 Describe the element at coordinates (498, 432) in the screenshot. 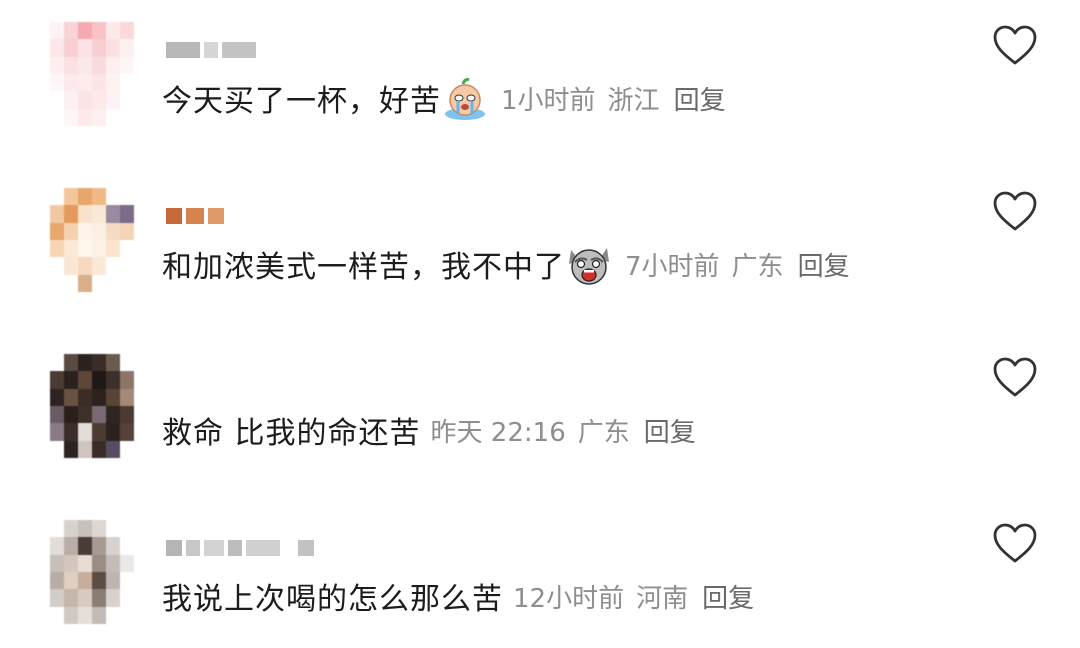

I see `comment-time: 昨天 22:16` at that location.